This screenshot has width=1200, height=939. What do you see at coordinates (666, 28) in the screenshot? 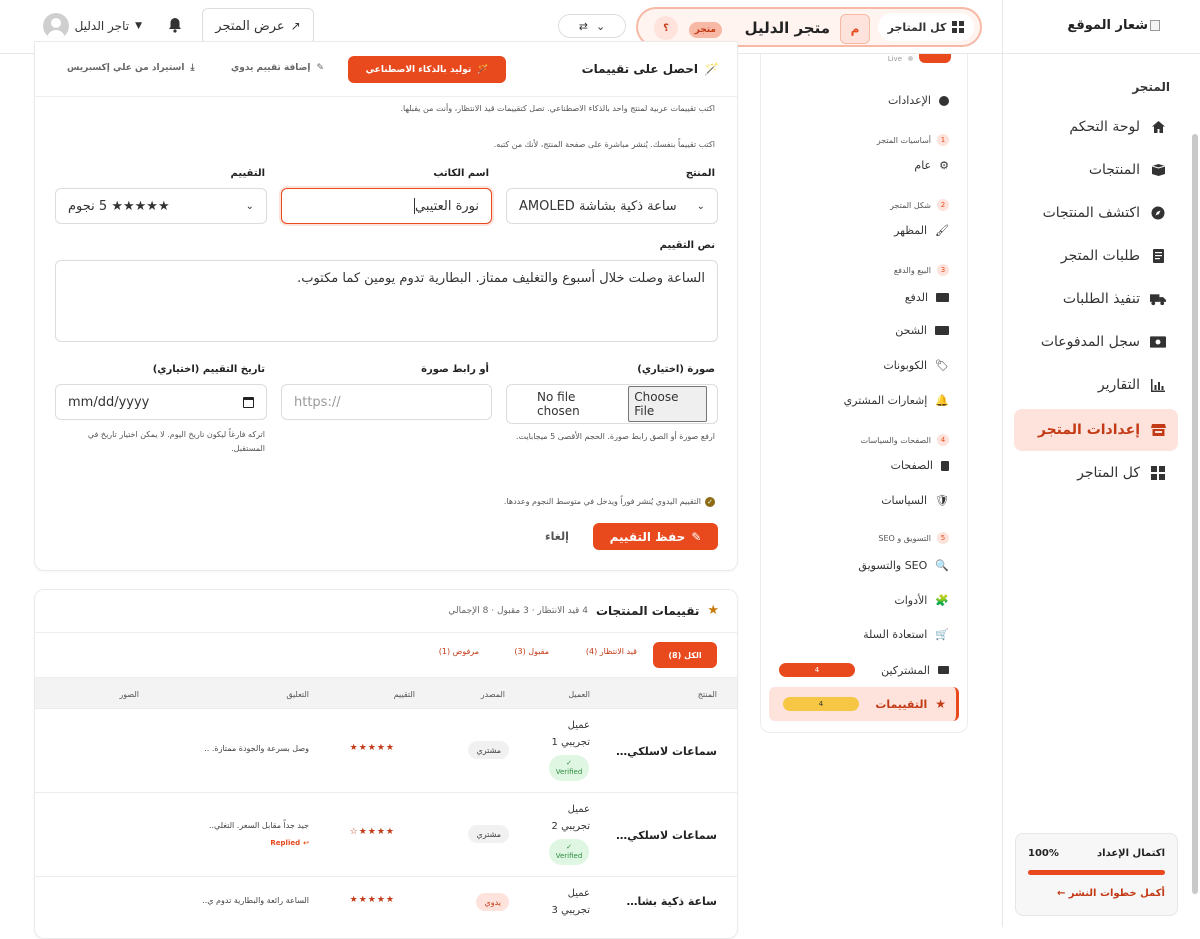
I see `help-icon: ؟` at bounding box center [666, 28].